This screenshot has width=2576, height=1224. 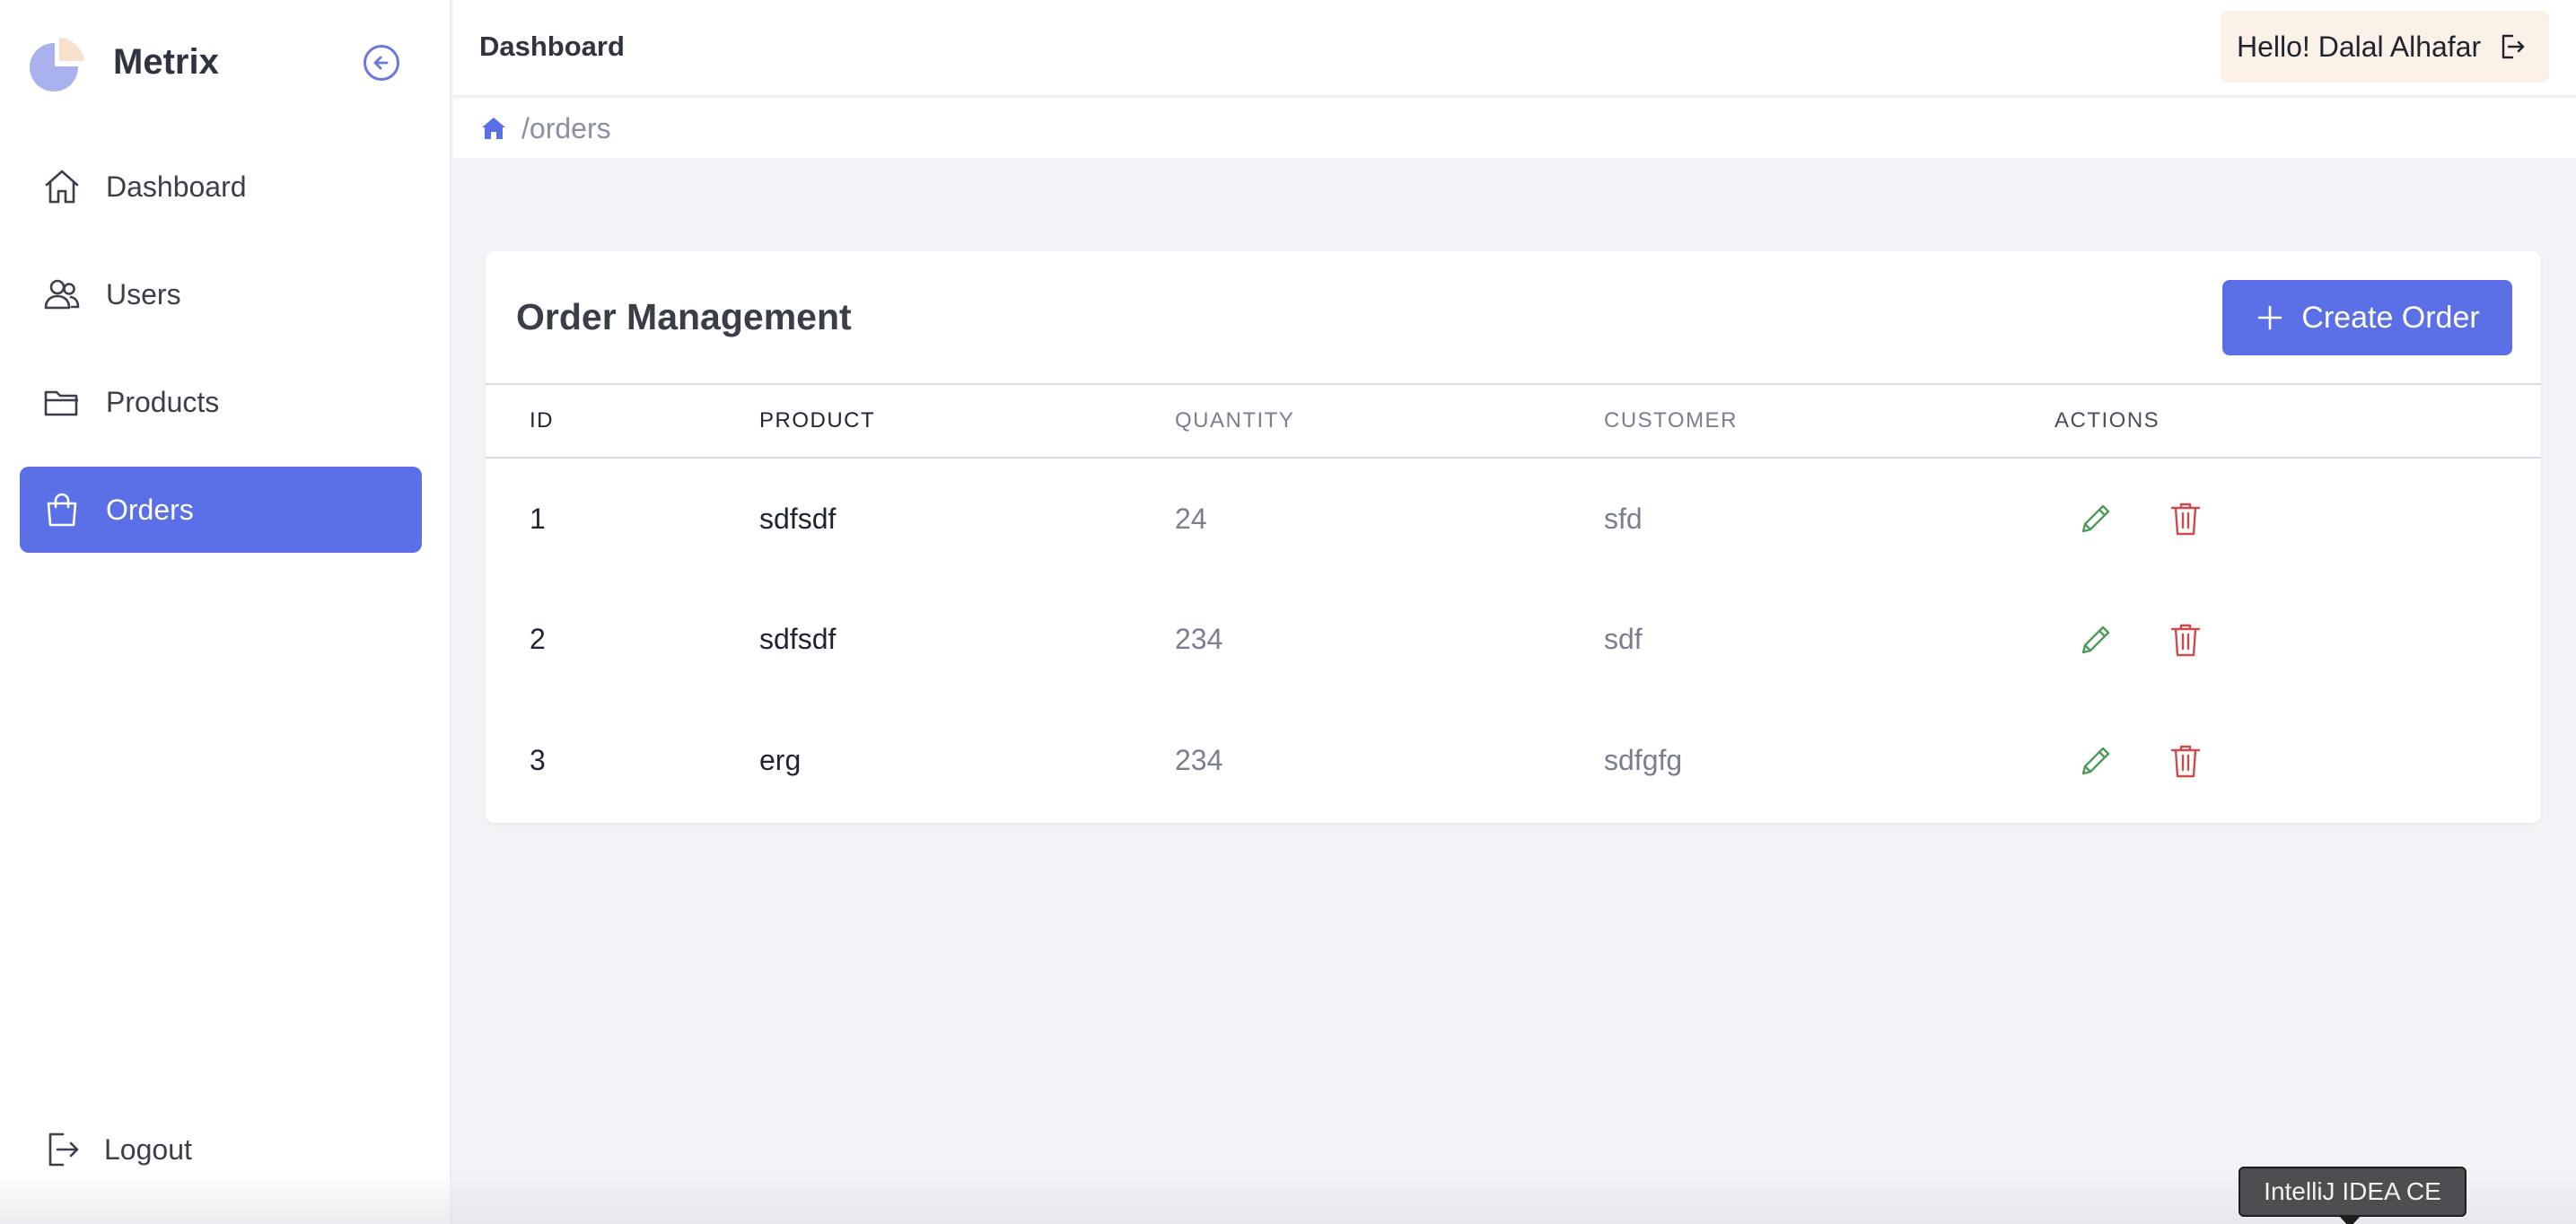 I want to click on brand: Metrix, so click(x=122, y=62).